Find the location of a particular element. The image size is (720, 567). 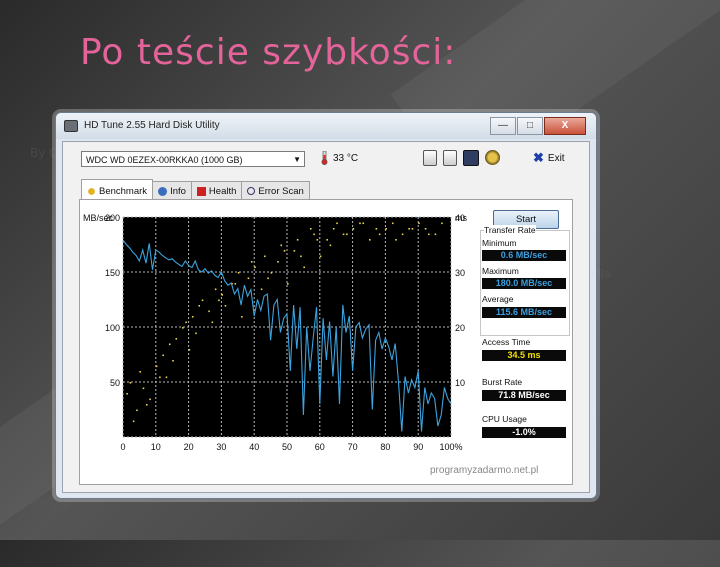

copy-text-icon is located at coordinates (430, 158).